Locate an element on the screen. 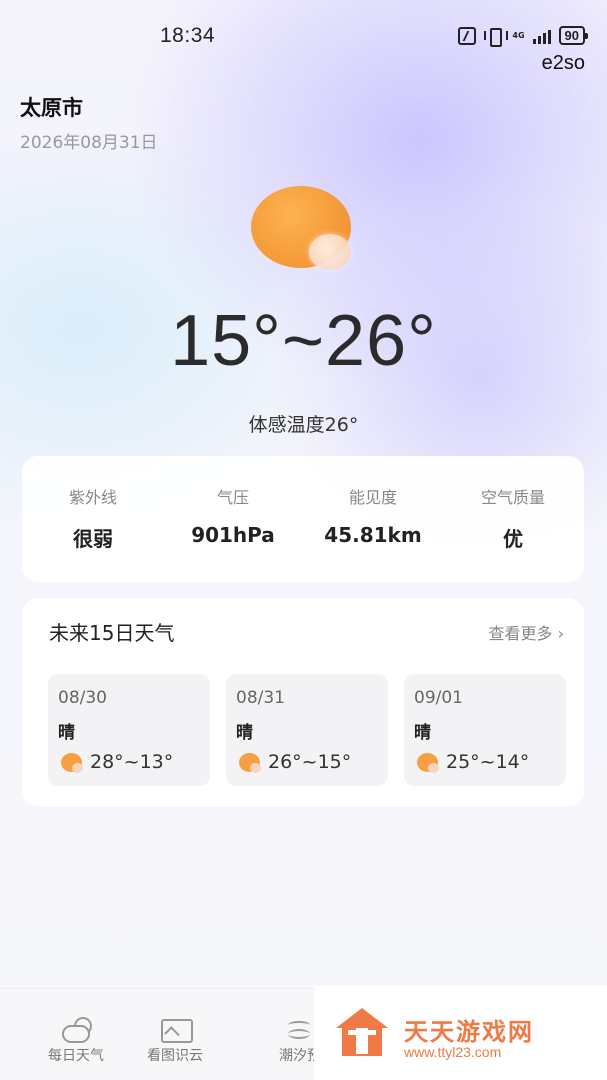  status-icons: 4G 90 is located at coordinates (523, 36).